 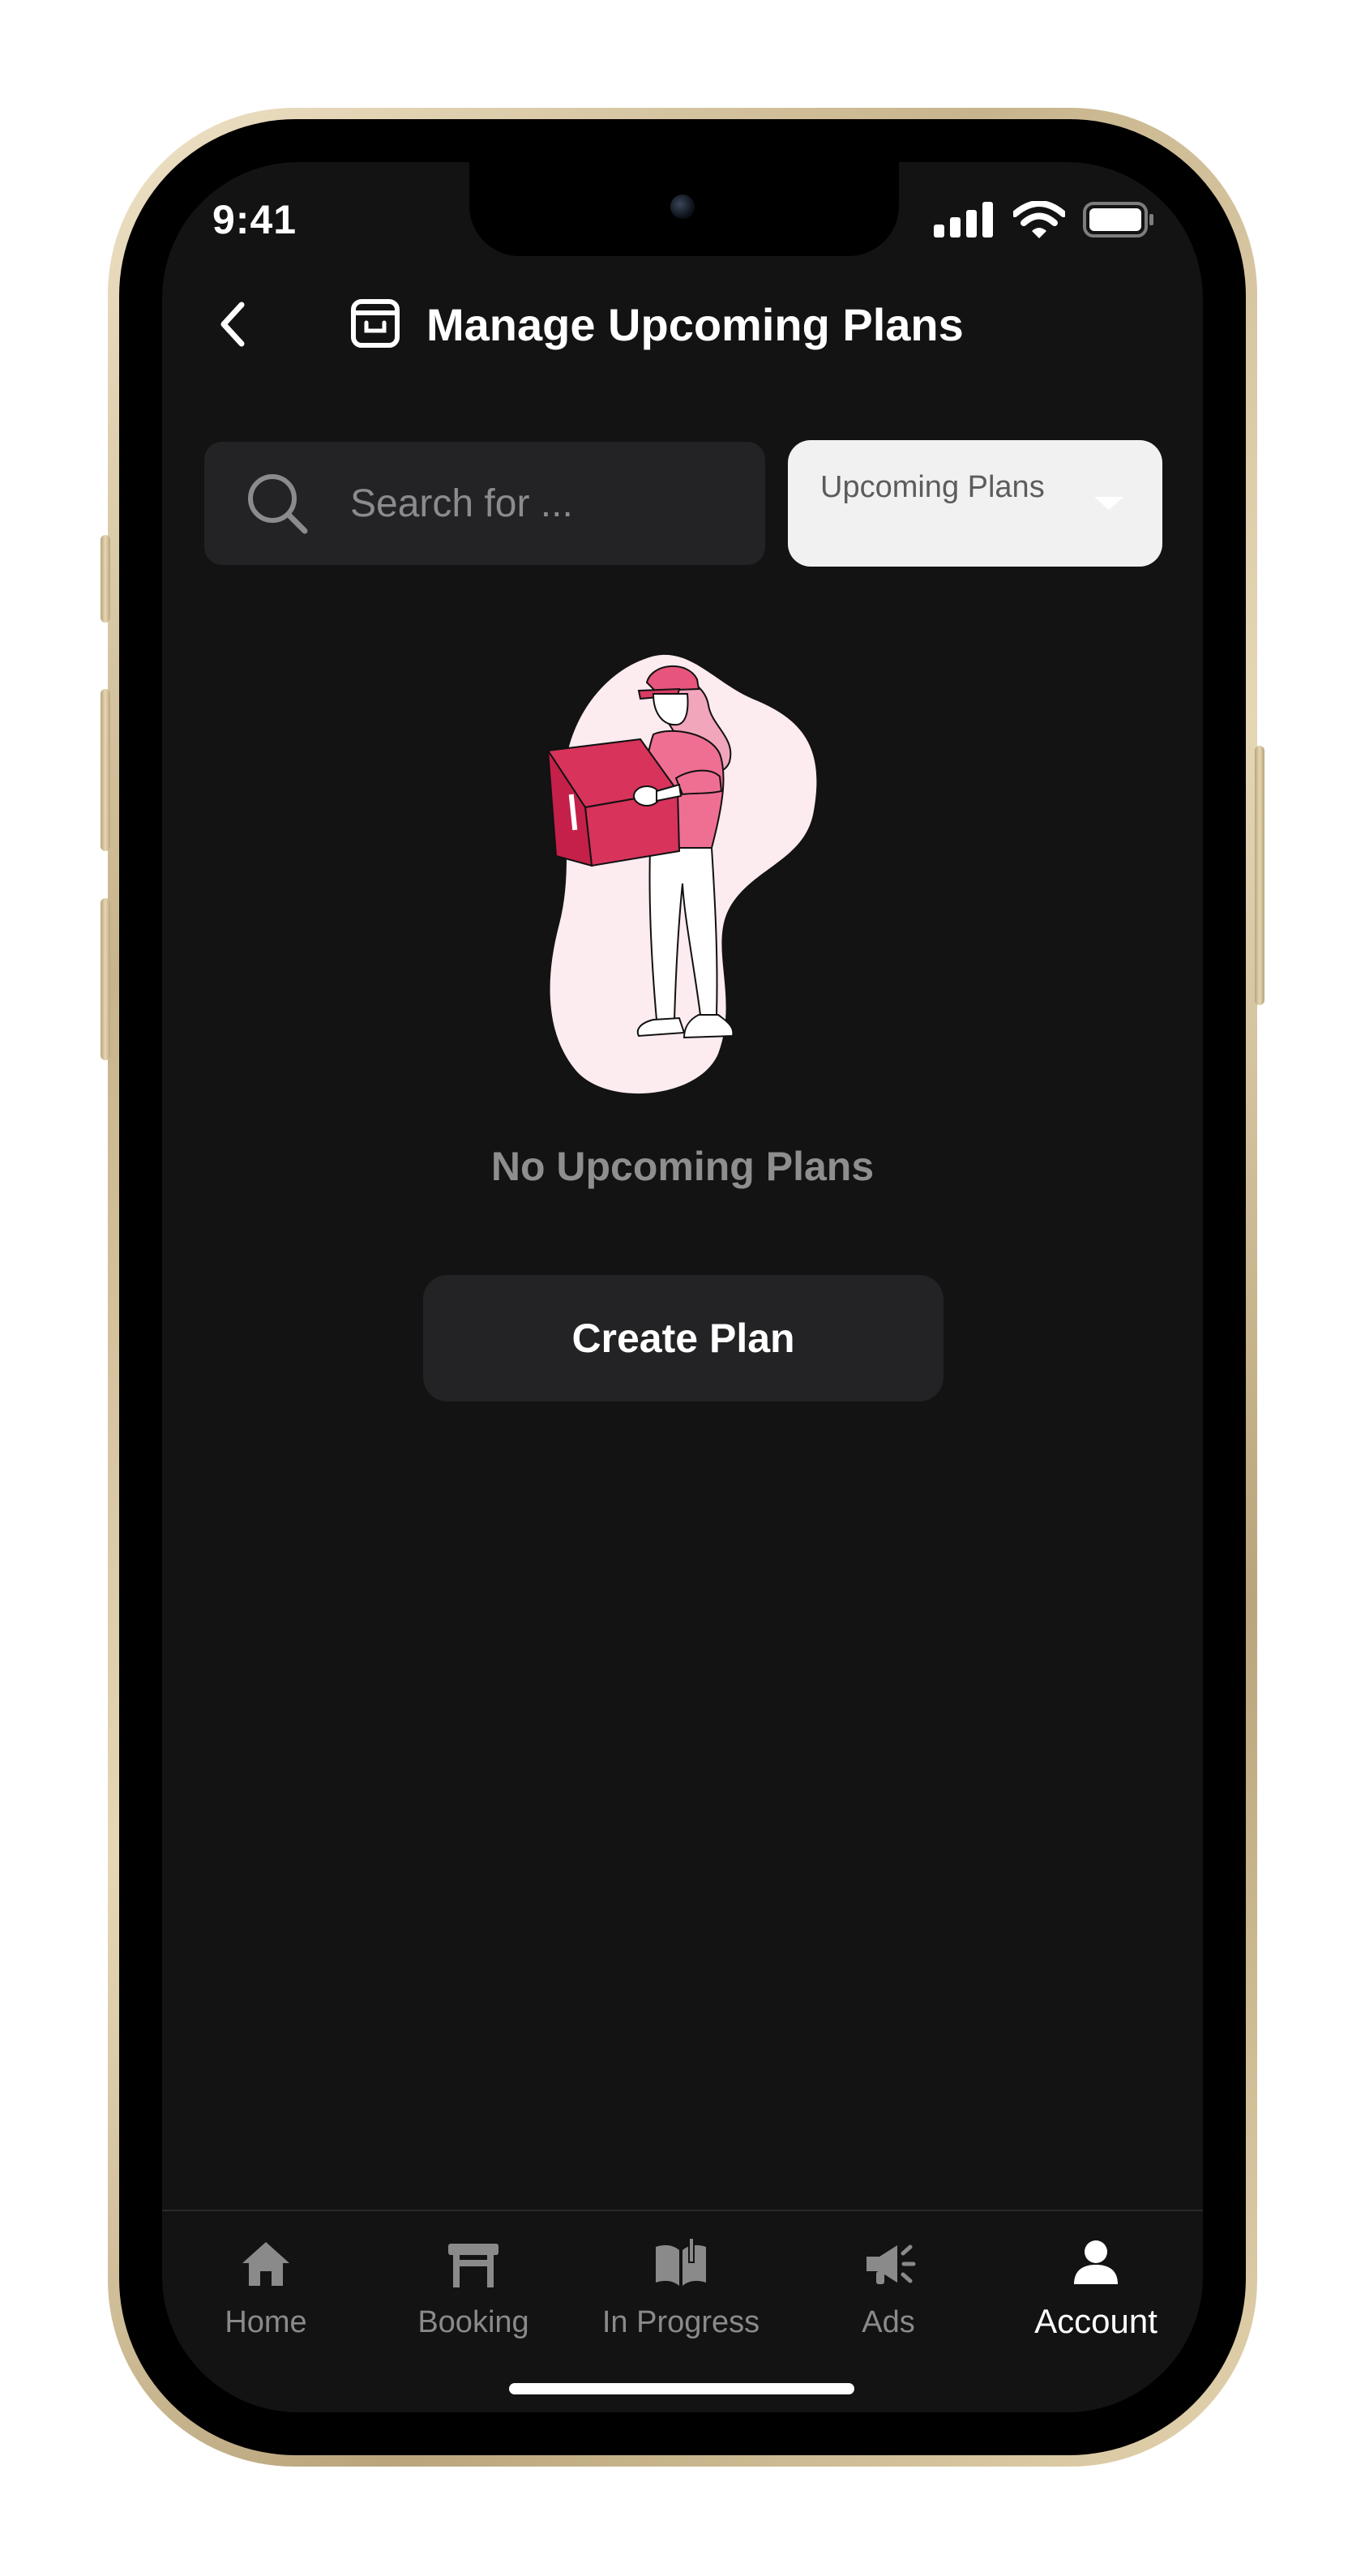 I want to click on tab-home-label: Home, so click(x=266, y=2322).